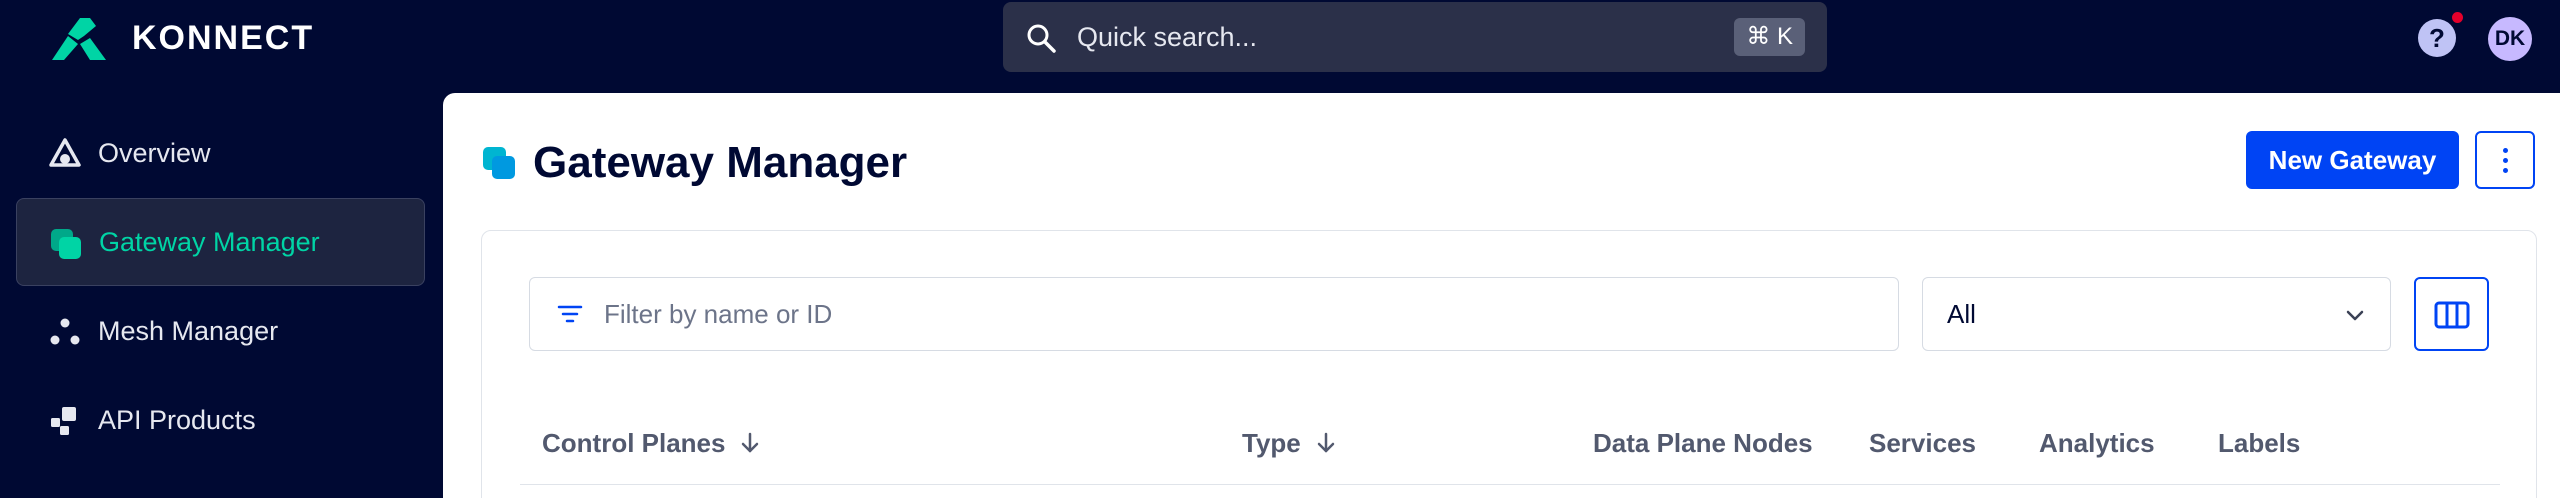 Image resolution: width=2560 pixels, height=498 pixels. Describe the element at coordinates (65, 331) in the screenshot. I see `mesh-icon` at that location.